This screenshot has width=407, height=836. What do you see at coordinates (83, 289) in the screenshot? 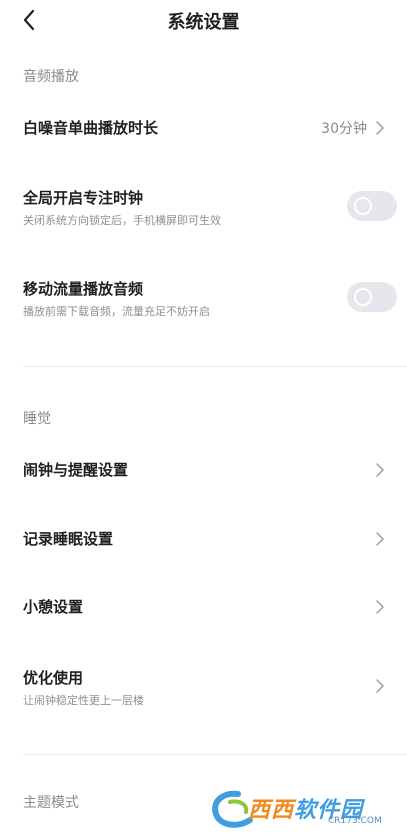
I see `setting-title: 移动流量播放音频` at bounding box center [83, 289].